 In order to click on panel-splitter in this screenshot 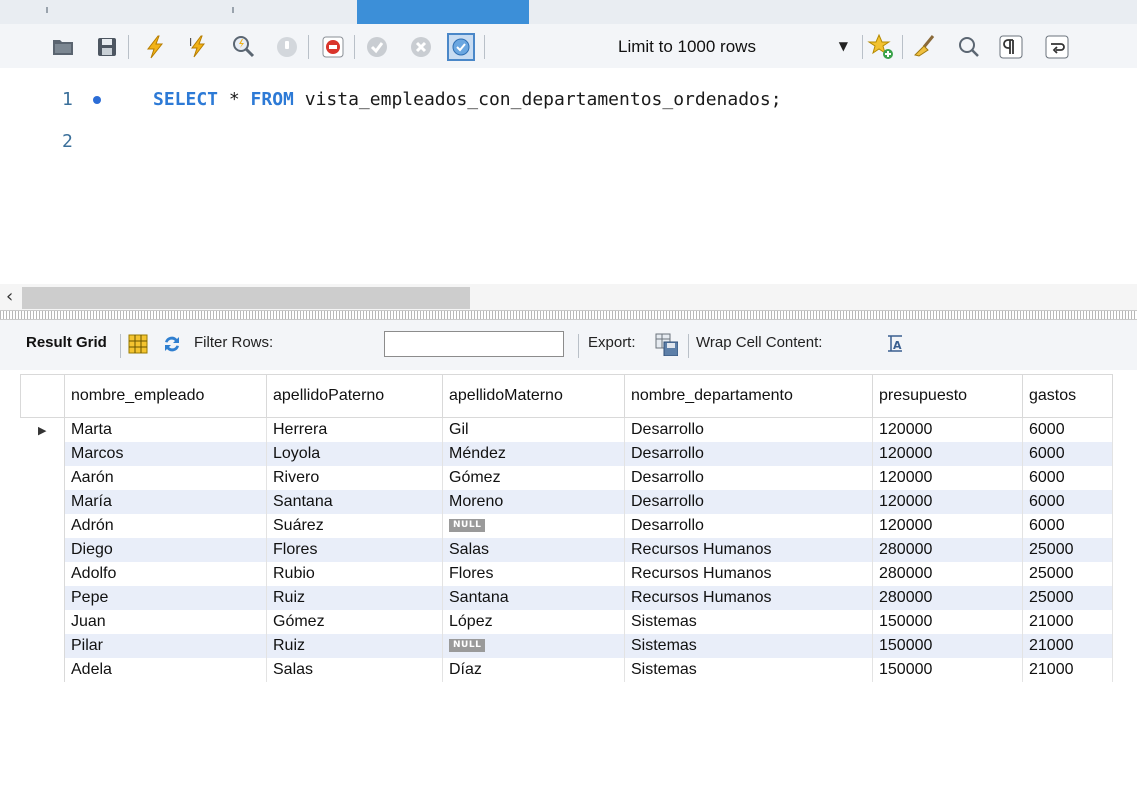, I will do `click(568, 315)`.